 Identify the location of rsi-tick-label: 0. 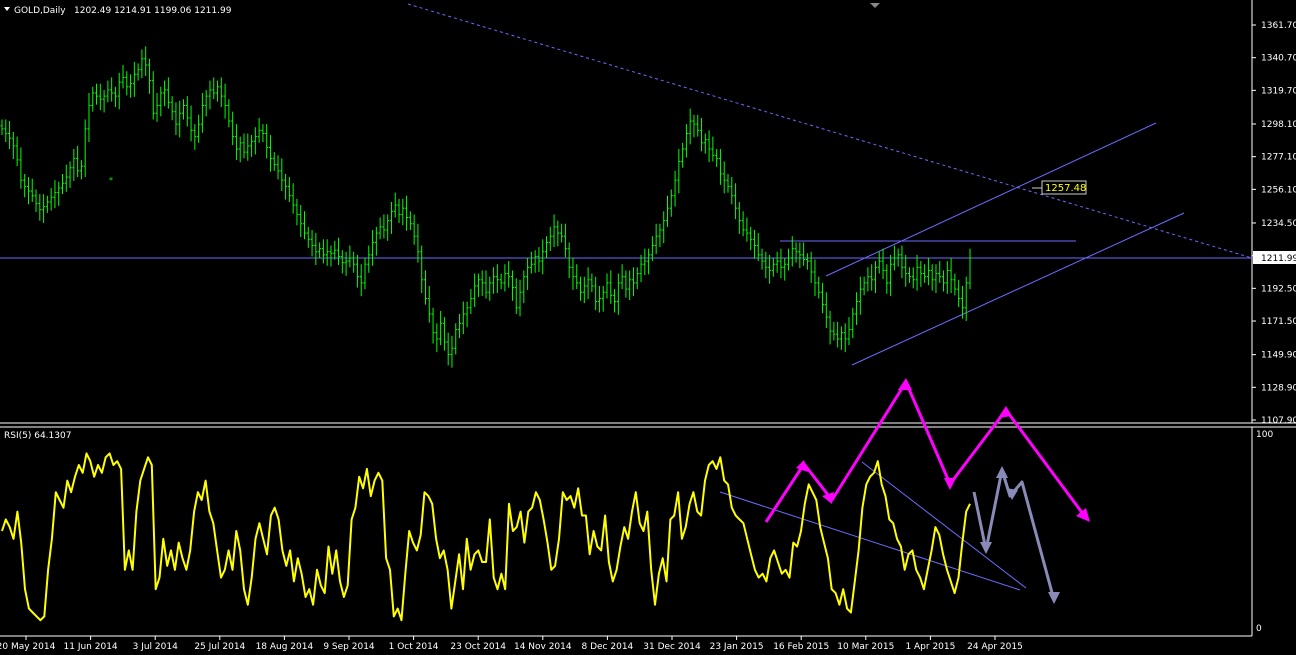
(1259, 629).